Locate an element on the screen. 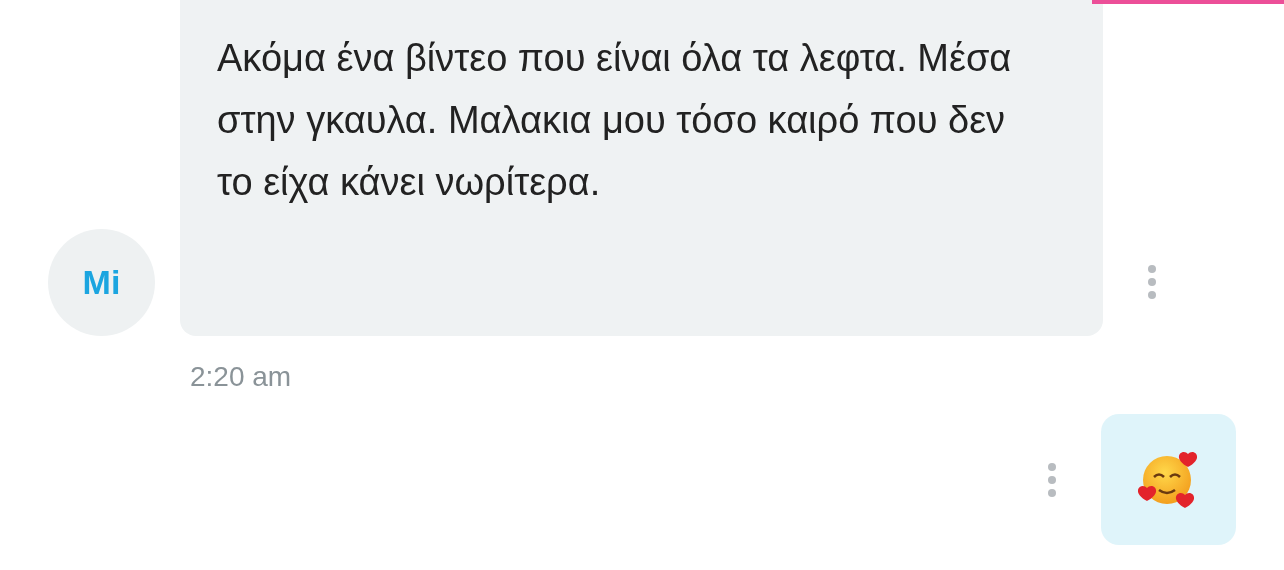 The height and width of the screenshot is (570, 1284). message-time: 2:20 am is located at coordinates (241, 376).